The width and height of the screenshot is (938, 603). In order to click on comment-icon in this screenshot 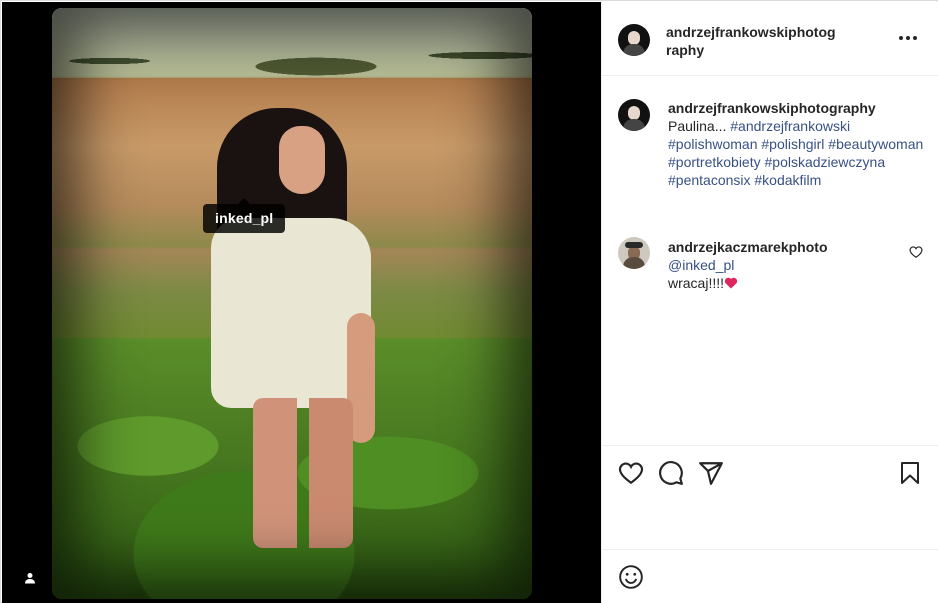, I will do `click(672, 473)`.